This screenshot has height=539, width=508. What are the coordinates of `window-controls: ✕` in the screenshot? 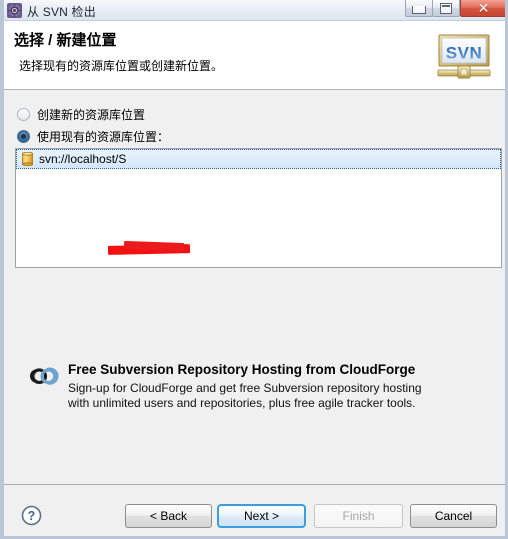 It's located at (455, 8).